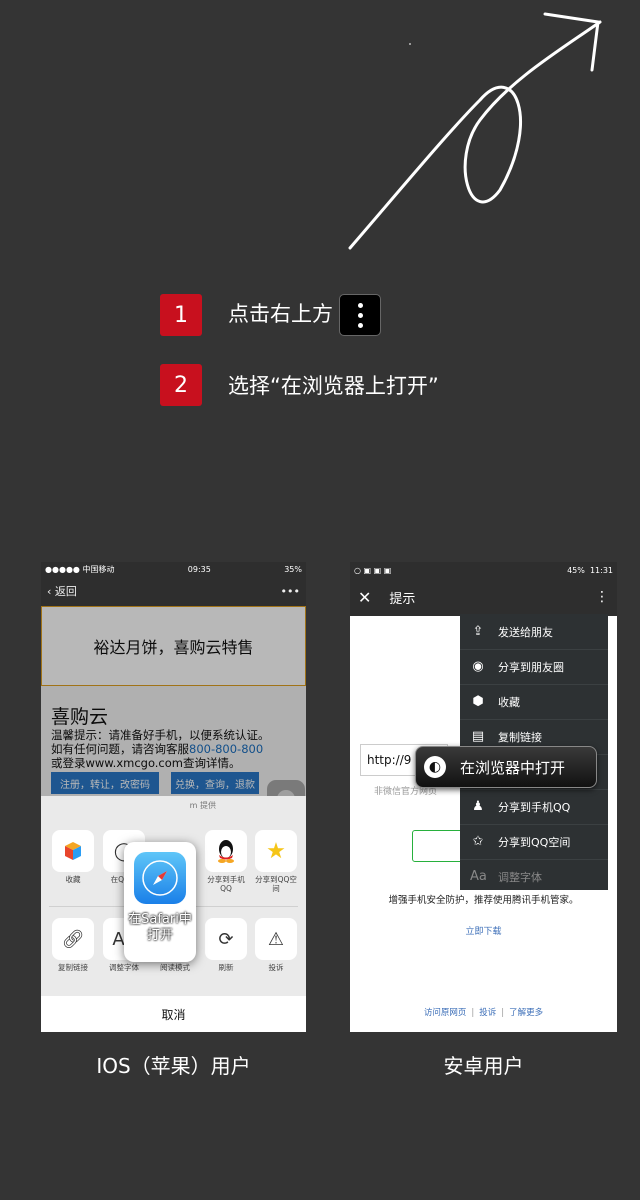 This screenshot has height=1200, width=640. I want to click on time-label: 11:31, so click(601, 570).